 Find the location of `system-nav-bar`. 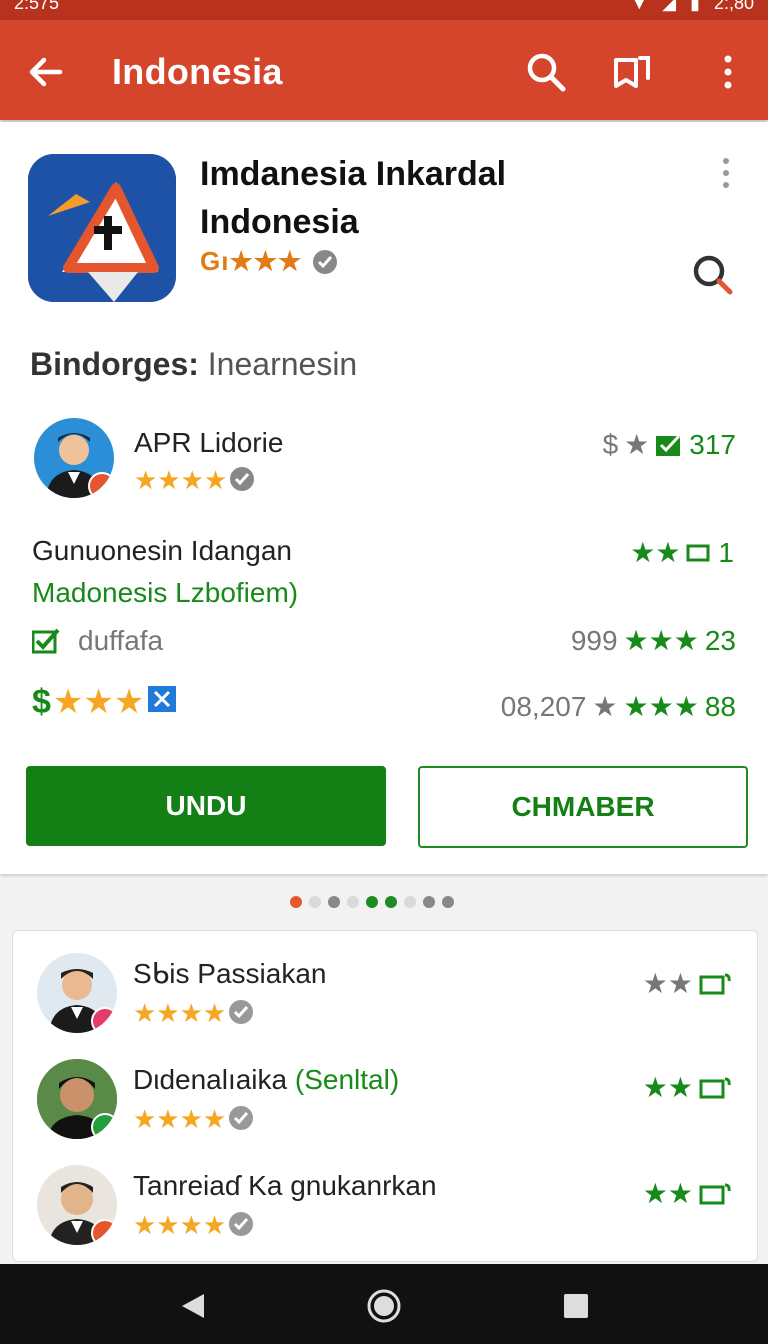

system-nav-bar is located at coordinates (384, 1304).